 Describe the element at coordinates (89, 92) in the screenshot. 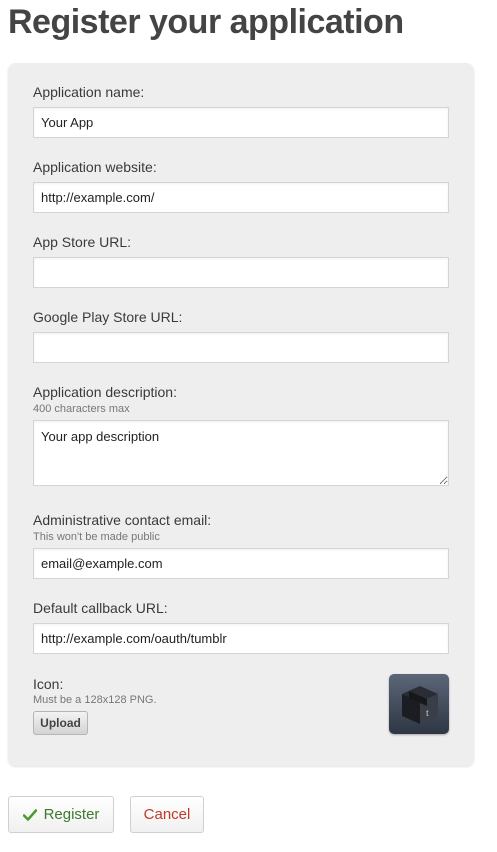

I see `app-name-label: Application name:` at that location.